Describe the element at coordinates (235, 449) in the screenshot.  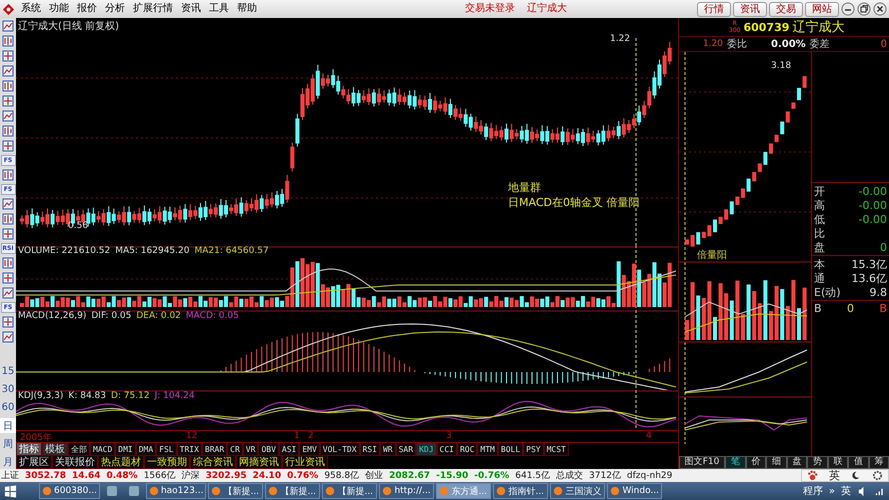
I see `indicator-tab: CR` at that location.